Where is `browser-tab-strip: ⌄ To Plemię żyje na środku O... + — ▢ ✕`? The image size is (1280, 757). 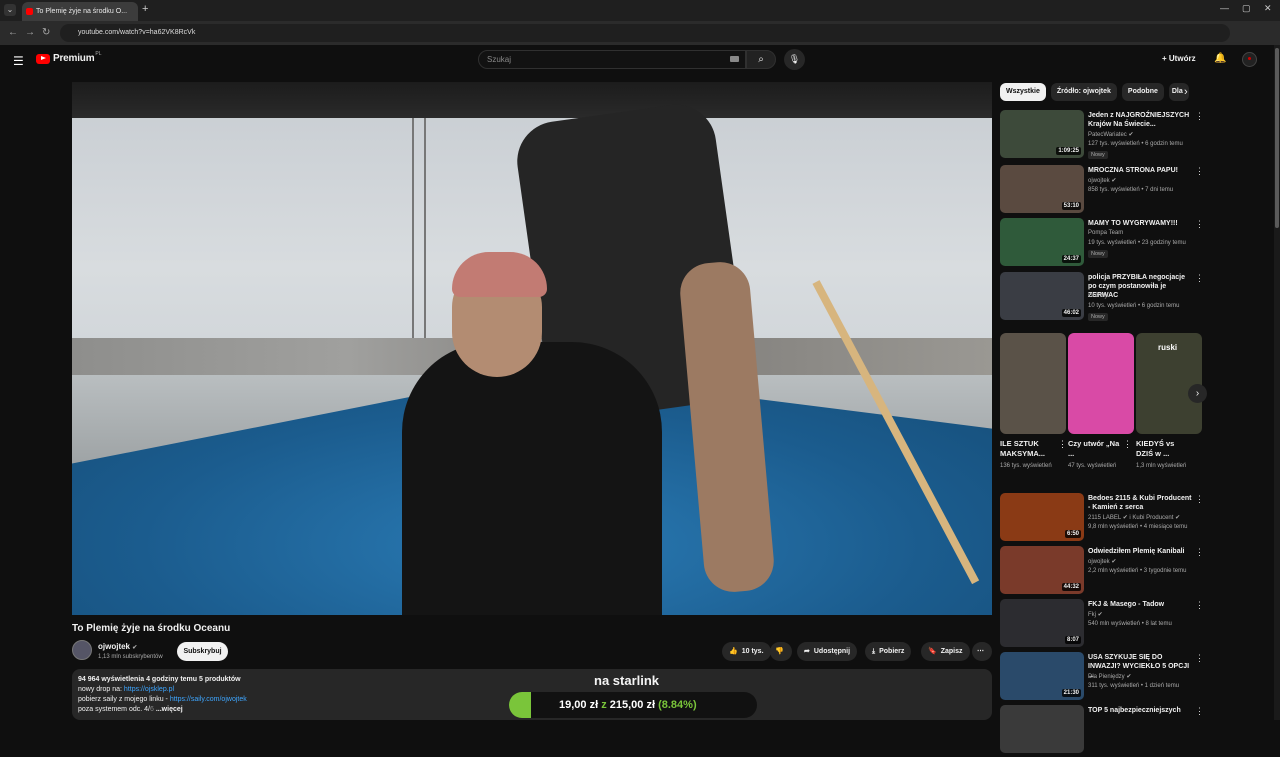 browser-tab-strip: ⌄ To Plemię żyje na środku O... + — ▢ ✕ is located at coordinates (640, 10).